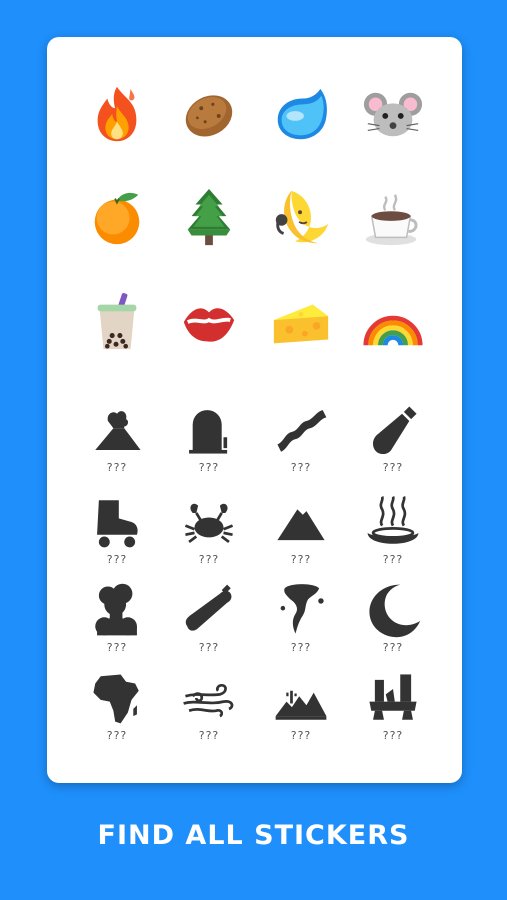  I want to click on tornado-icon, so click(302, 609).